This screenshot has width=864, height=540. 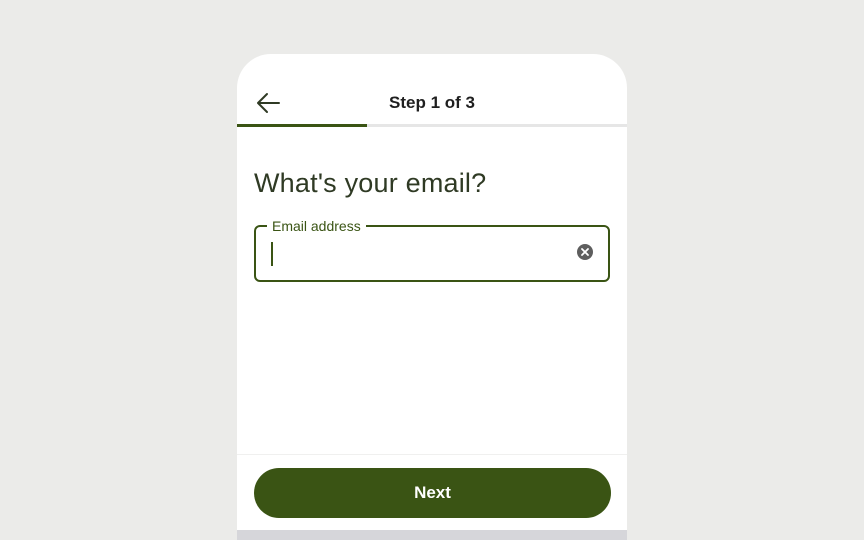 I want to click on email-field: Email address, so click(x=432, y=249).